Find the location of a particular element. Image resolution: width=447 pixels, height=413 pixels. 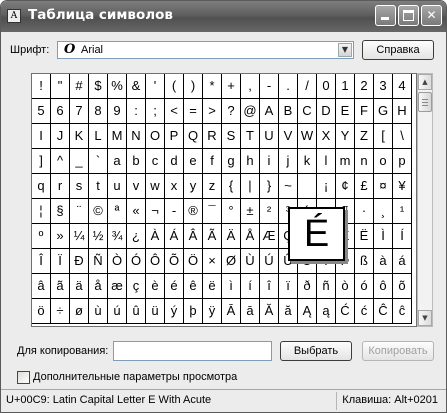

scrollbar-thumb is located at coordinates (425, 102).